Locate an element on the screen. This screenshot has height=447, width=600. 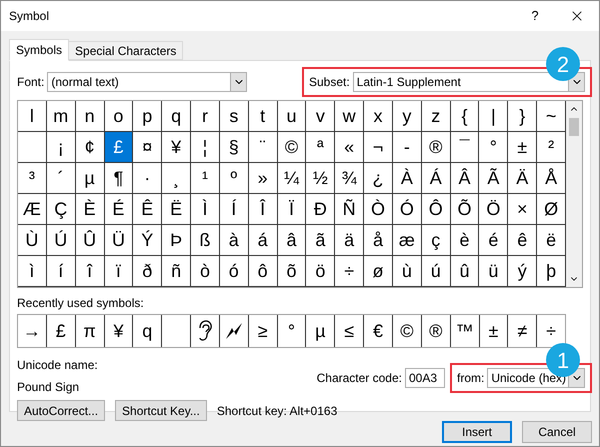
symbol-cell: u is located at coordinates (292, 116).